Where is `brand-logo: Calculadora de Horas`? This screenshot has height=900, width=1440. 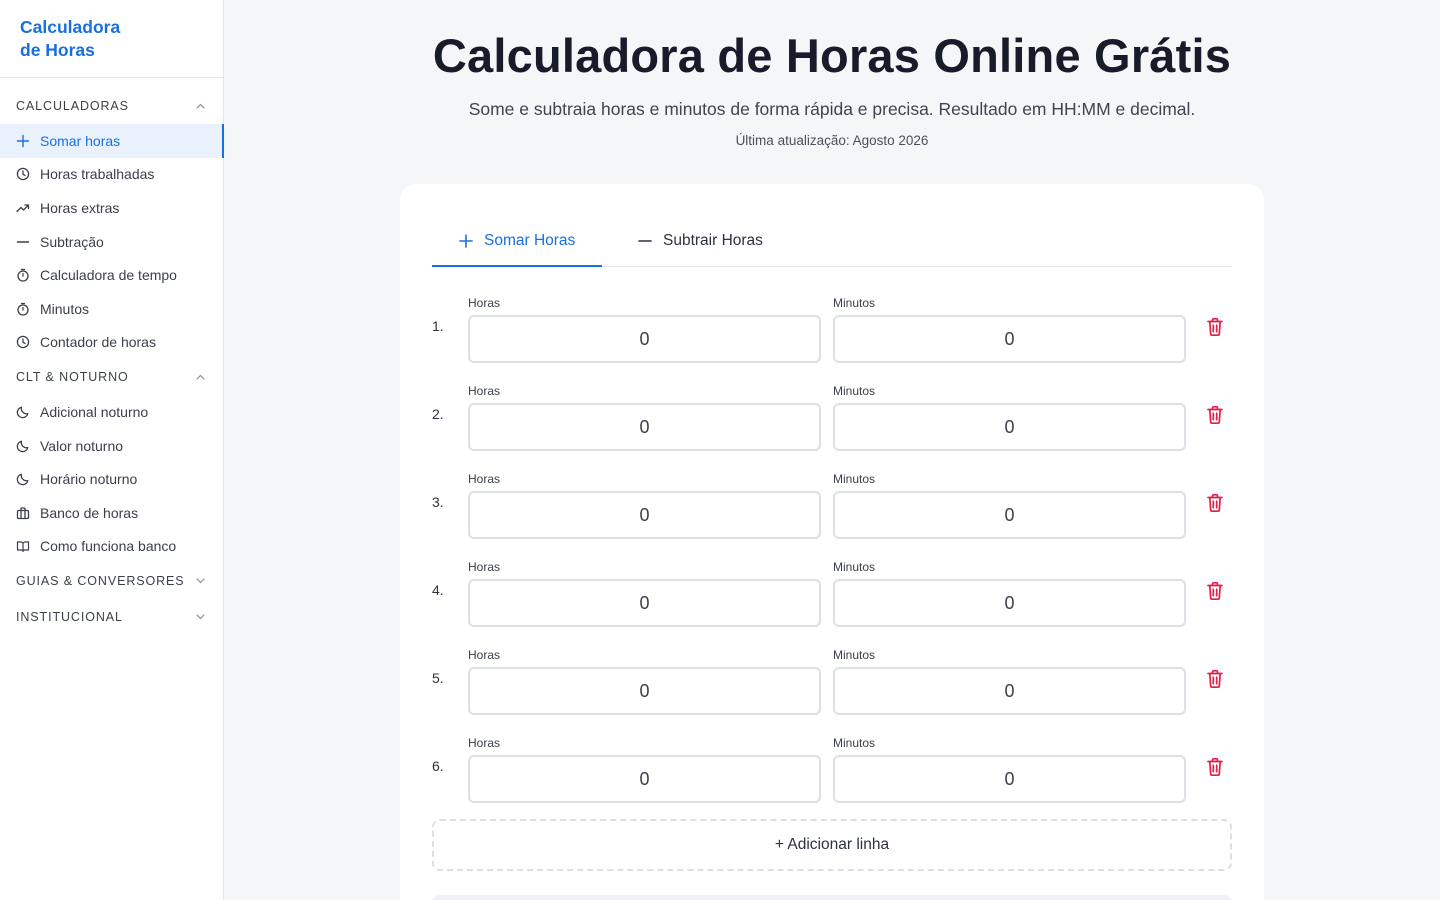 brand-logo: Calculadora de Horas is located at coordinates (111, 39).